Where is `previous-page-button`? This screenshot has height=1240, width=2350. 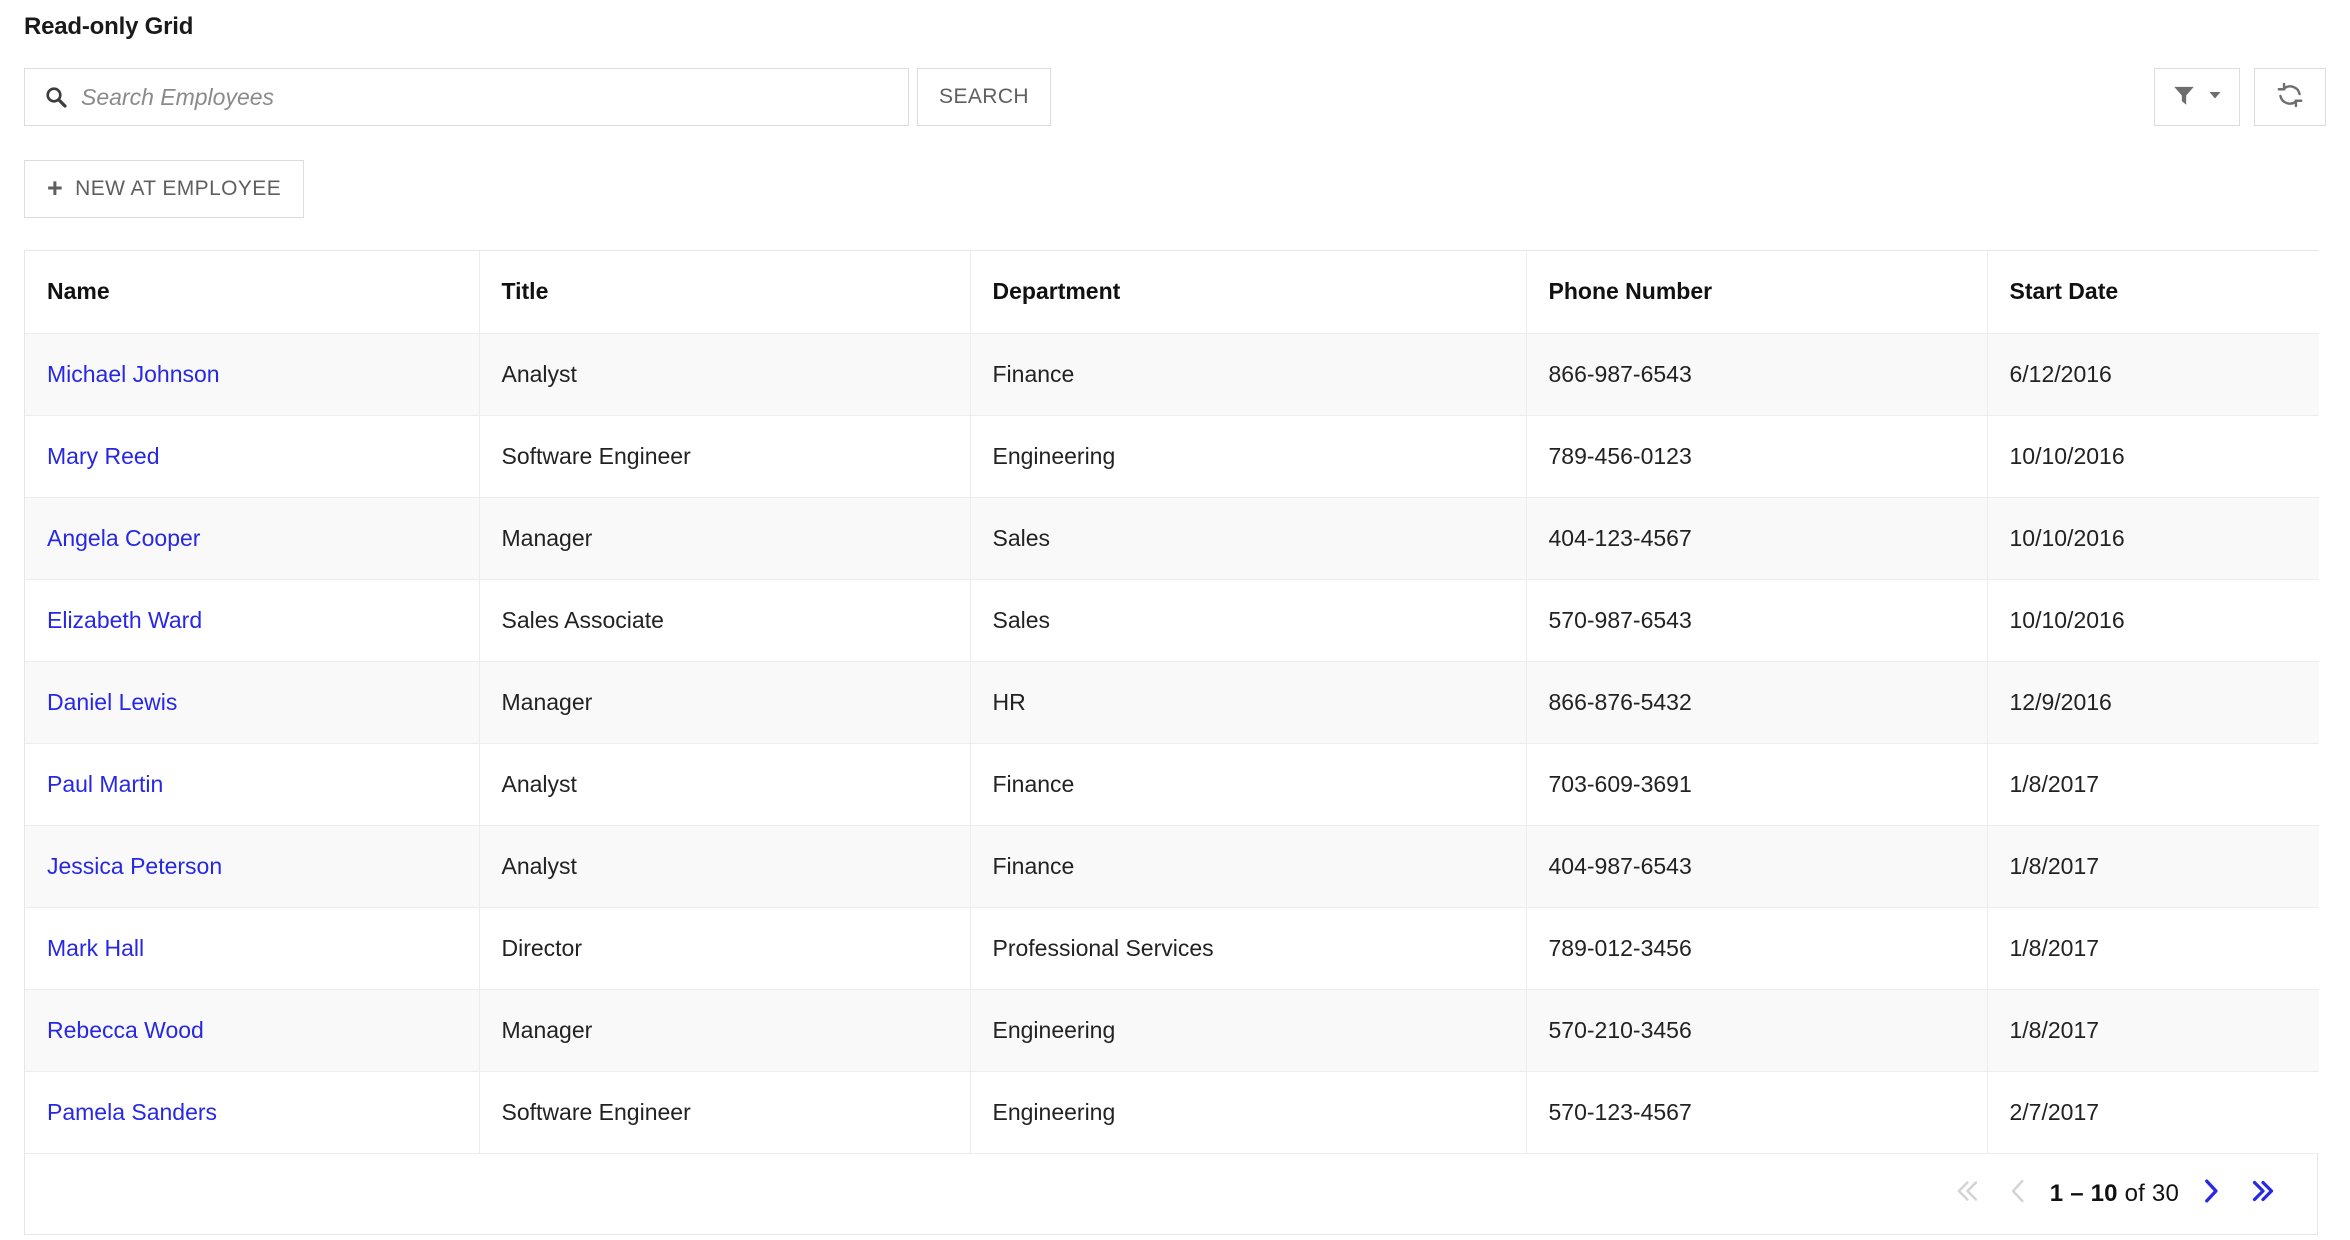
previous-page-button is located at coordinates (2018, 1194).